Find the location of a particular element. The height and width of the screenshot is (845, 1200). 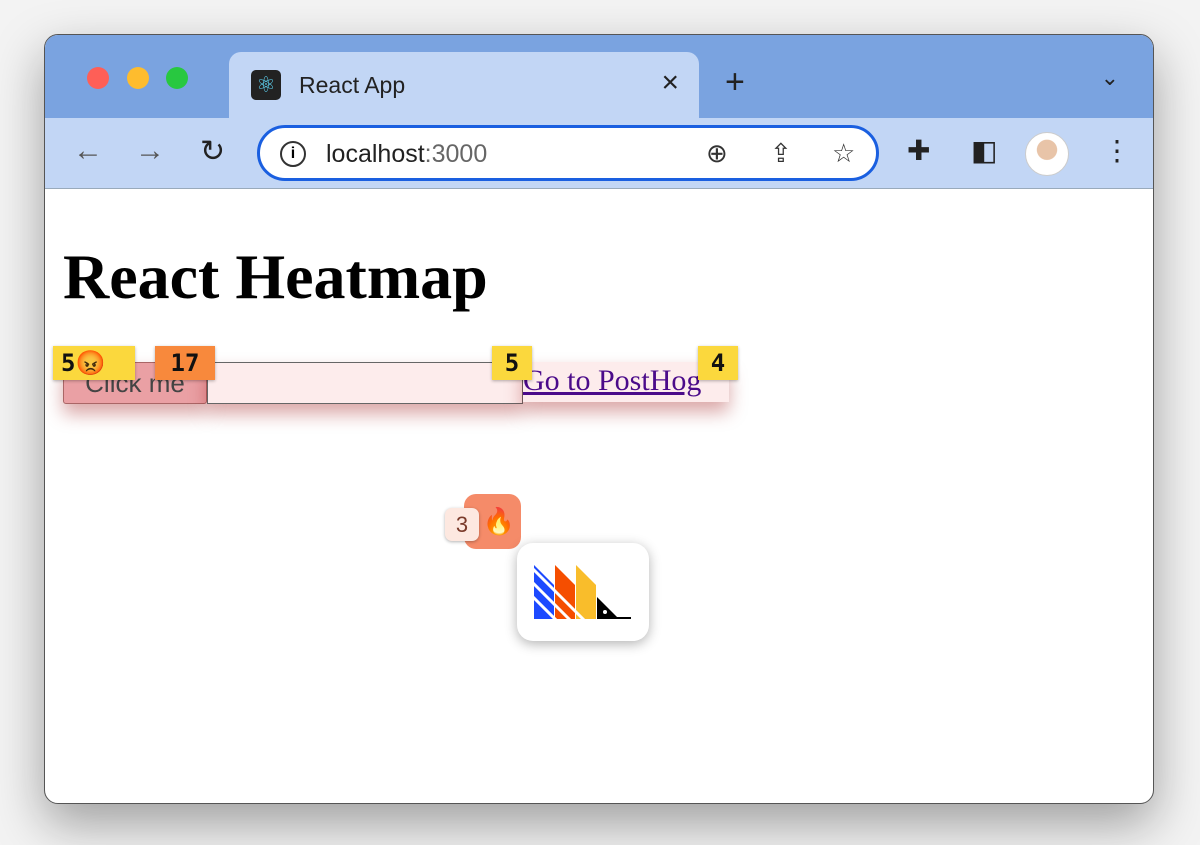

posthog-toolbar-logo-button is located at coordinates (583, 596).